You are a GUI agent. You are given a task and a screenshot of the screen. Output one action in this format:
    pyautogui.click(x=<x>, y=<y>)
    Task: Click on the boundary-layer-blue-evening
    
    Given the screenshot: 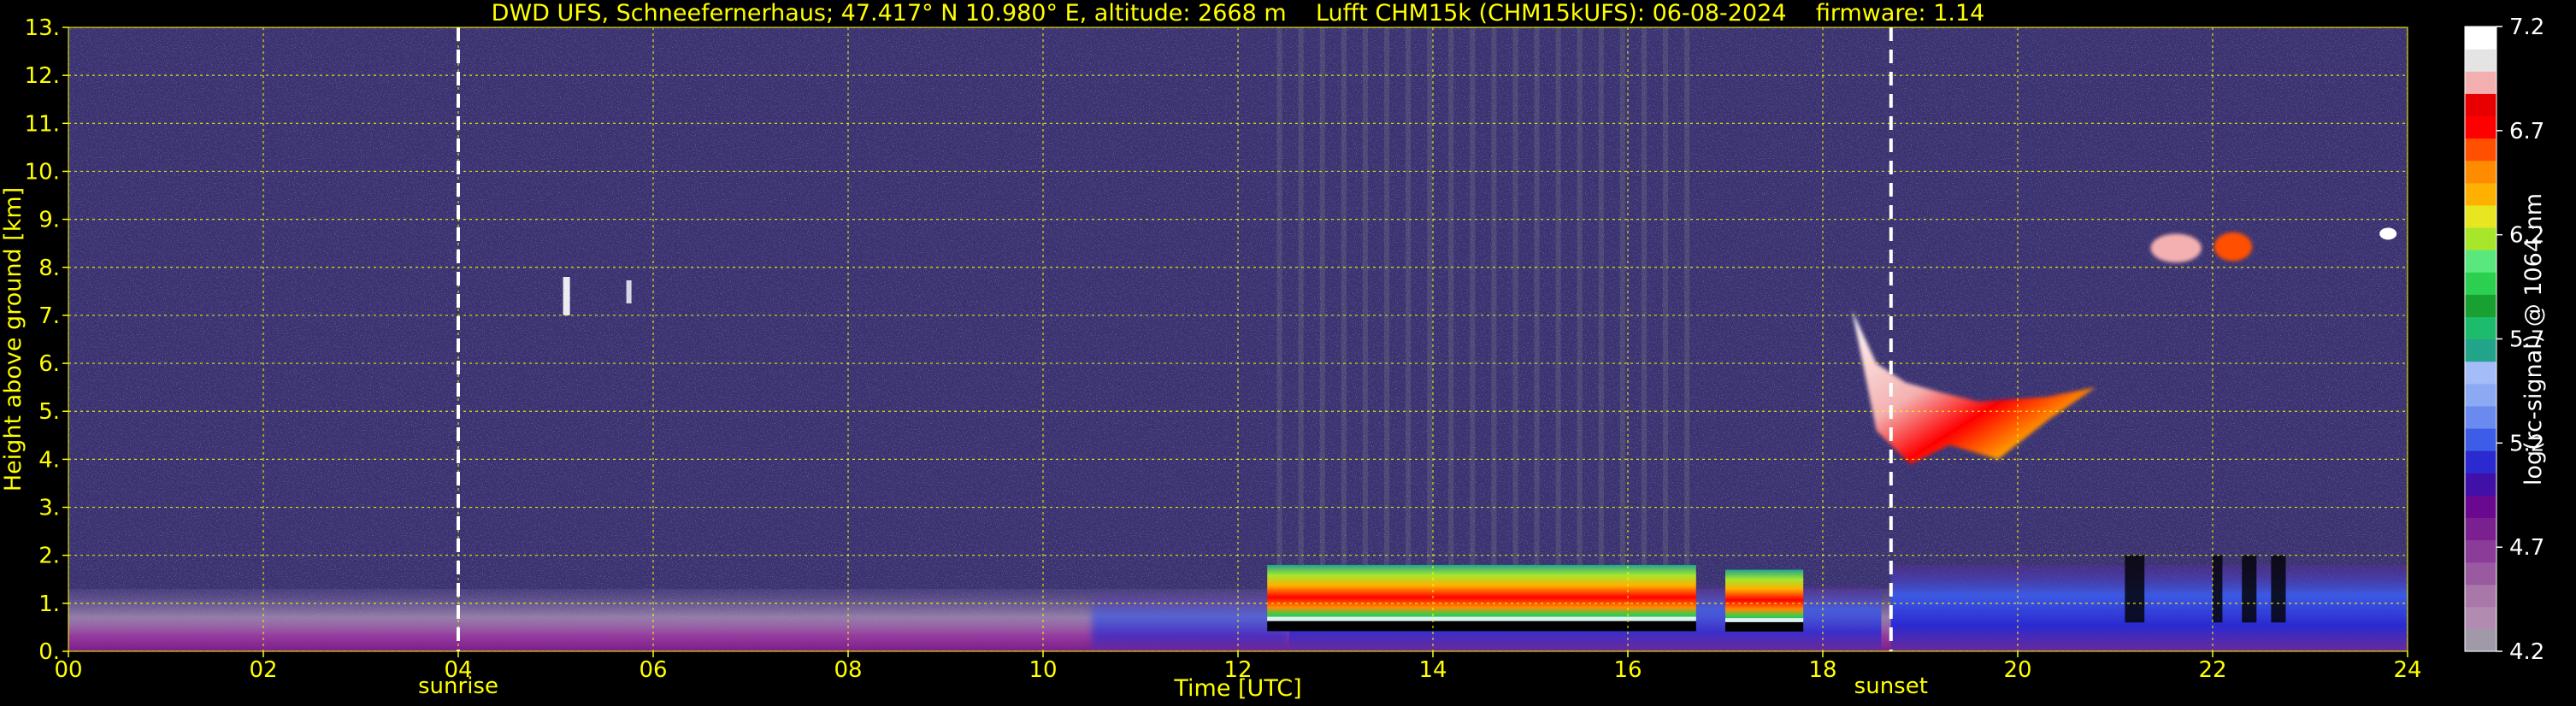 What is the action you would take?
    pyautogui.click(x=2149, y=607)
    